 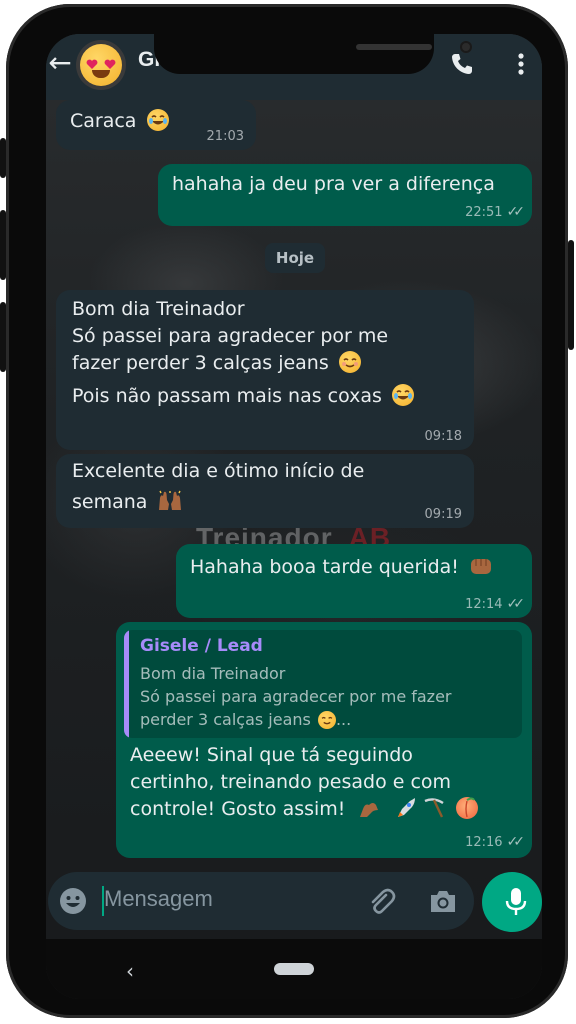 I want to click on avatar, so click(x=101, y=65).